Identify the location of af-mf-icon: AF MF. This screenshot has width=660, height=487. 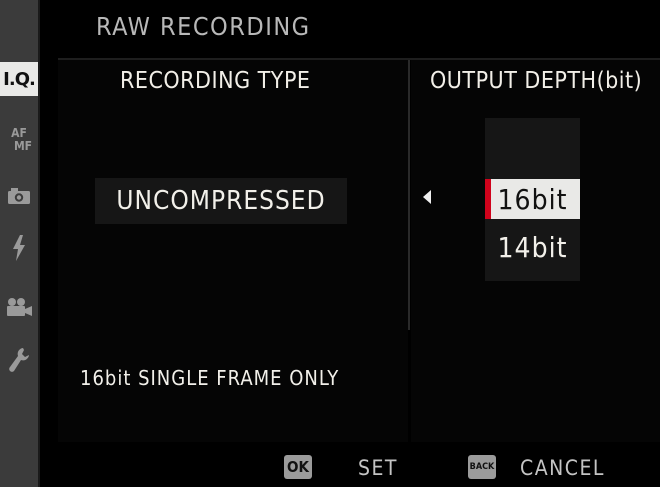
(22, 139).